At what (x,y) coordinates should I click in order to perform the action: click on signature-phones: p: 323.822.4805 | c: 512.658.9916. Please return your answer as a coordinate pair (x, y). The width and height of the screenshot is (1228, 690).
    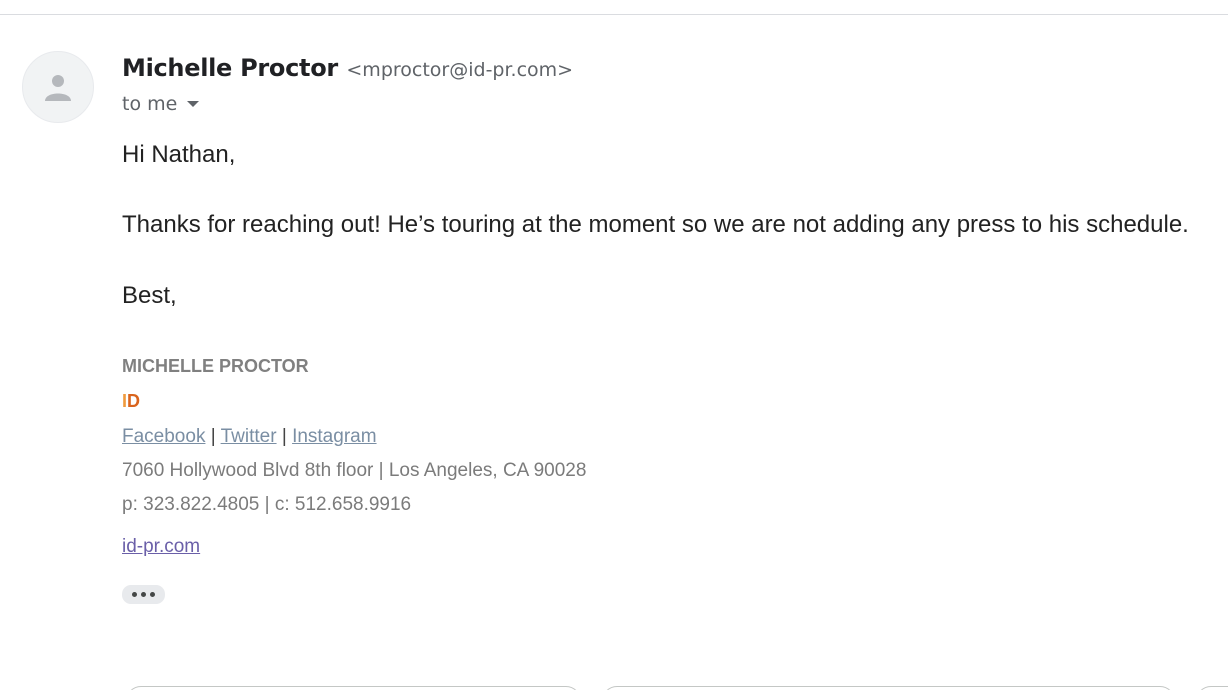
    Looking at the image, I should click on (267, 504).